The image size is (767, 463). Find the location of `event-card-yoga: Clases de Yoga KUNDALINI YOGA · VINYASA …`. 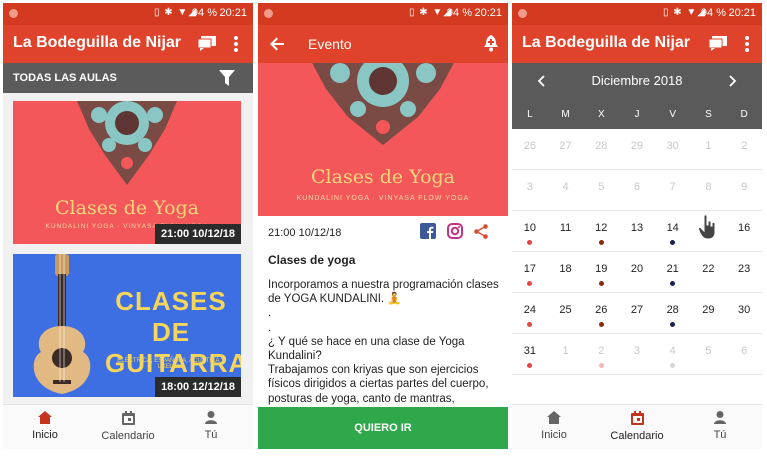

event-card-yoga: Clases de Yoga KUNDALINI YOGA · VINYASA … is located at coordinates (127, 172).